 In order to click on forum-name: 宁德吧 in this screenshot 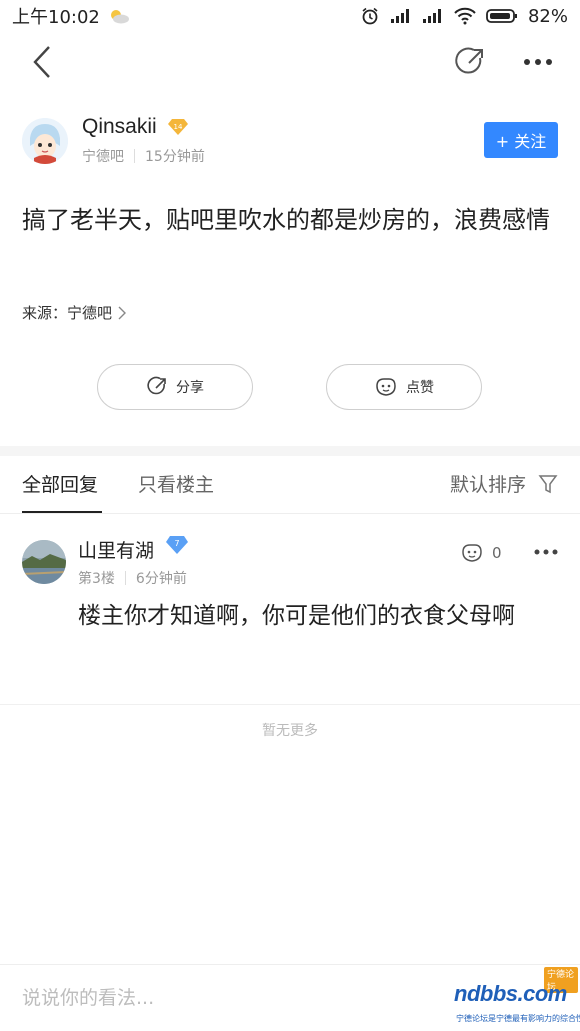, I will do `click(103, 156)`.